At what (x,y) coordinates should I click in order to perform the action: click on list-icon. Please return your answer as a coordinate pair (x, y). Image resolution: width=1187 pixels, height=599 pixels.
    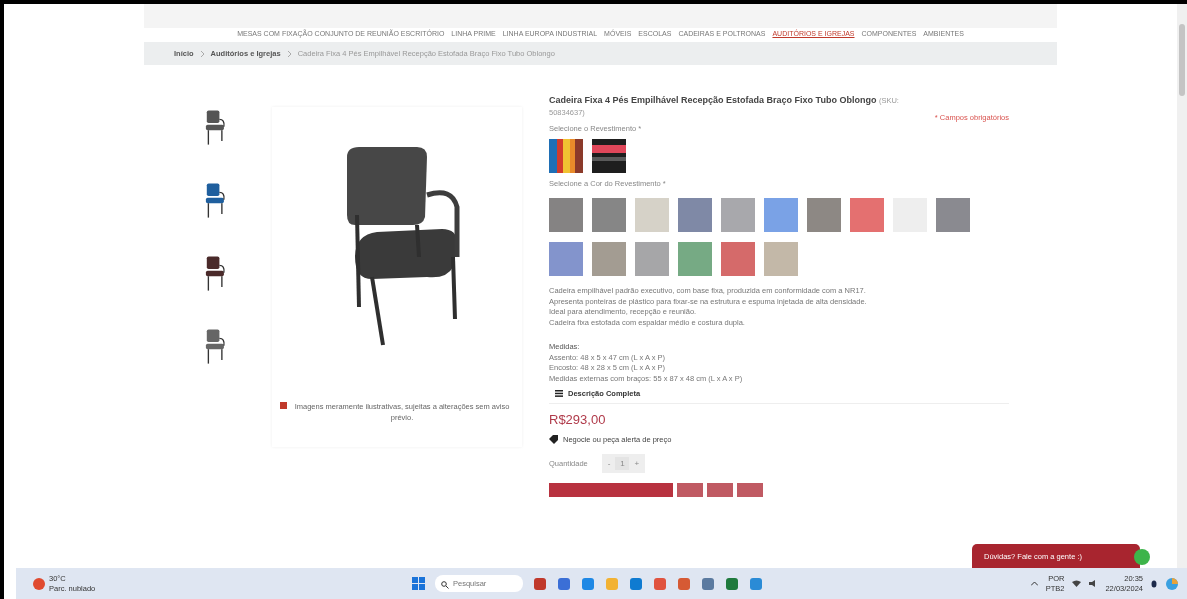
    Looking at the image, I should click on (559, 394).